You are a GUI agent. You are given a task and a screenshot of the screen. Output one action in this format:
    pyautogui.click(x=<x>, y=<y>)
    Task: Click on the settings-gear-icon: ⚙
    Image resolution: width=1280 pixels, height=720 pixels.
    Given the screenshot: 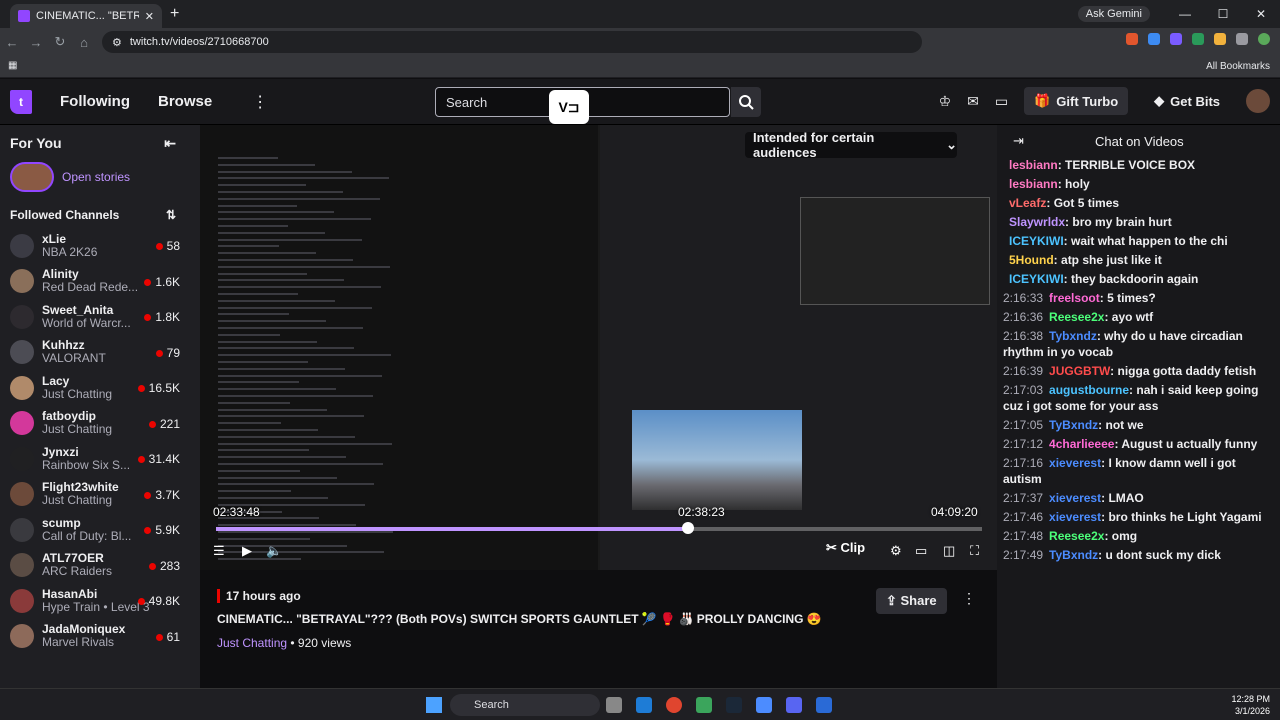 What is the action you would take?
    pyautogui.click(x=896, y=551)
    